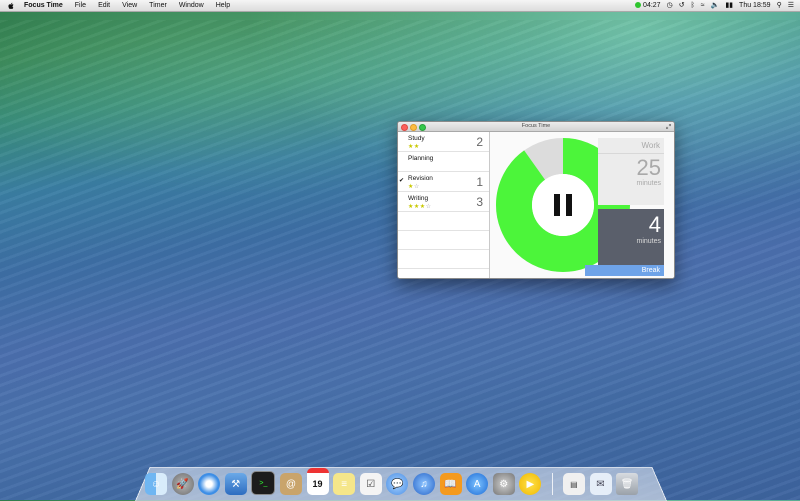 The image size is (800, 501). I want to click on checkmark-icon: ✔, so click(402, 181).